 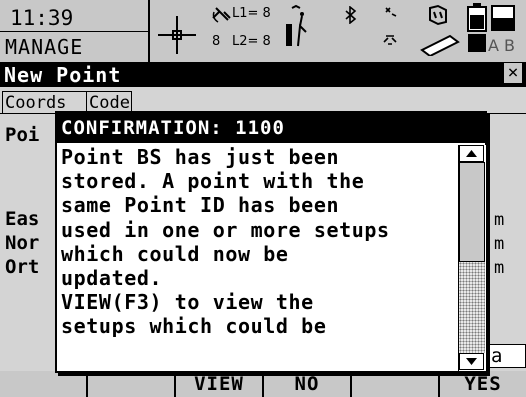 I want to click on page-title: New Point, so click(x=63, y=75).